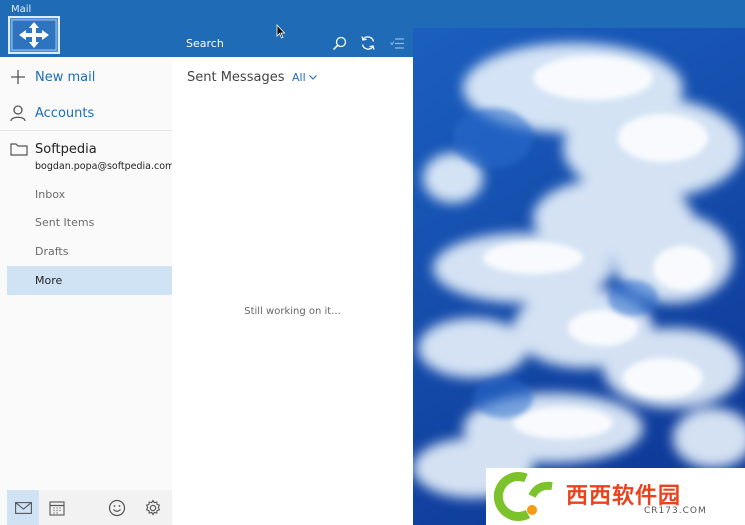 The image size is (745, 525). I want to click on folder-sent-items: Sent Items, so click(89, 222).